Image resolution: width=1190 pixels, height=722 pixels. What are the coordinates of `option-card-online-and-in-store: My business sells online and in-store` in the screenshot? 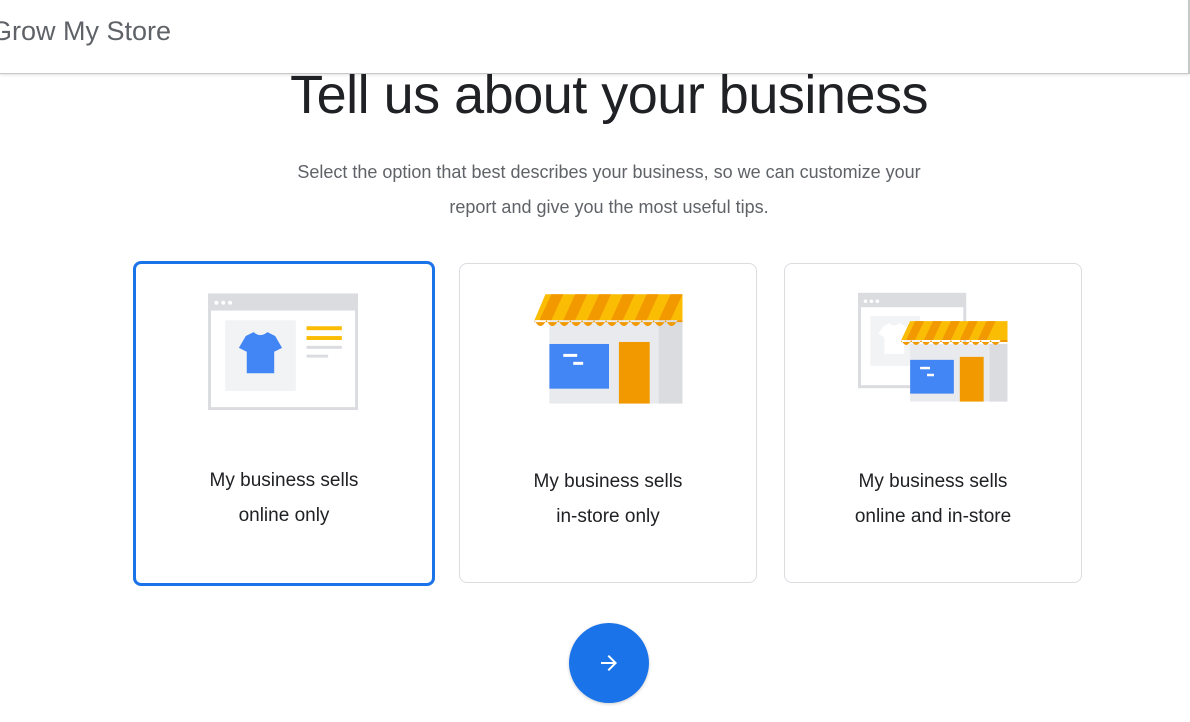 It's located at (933, 423).